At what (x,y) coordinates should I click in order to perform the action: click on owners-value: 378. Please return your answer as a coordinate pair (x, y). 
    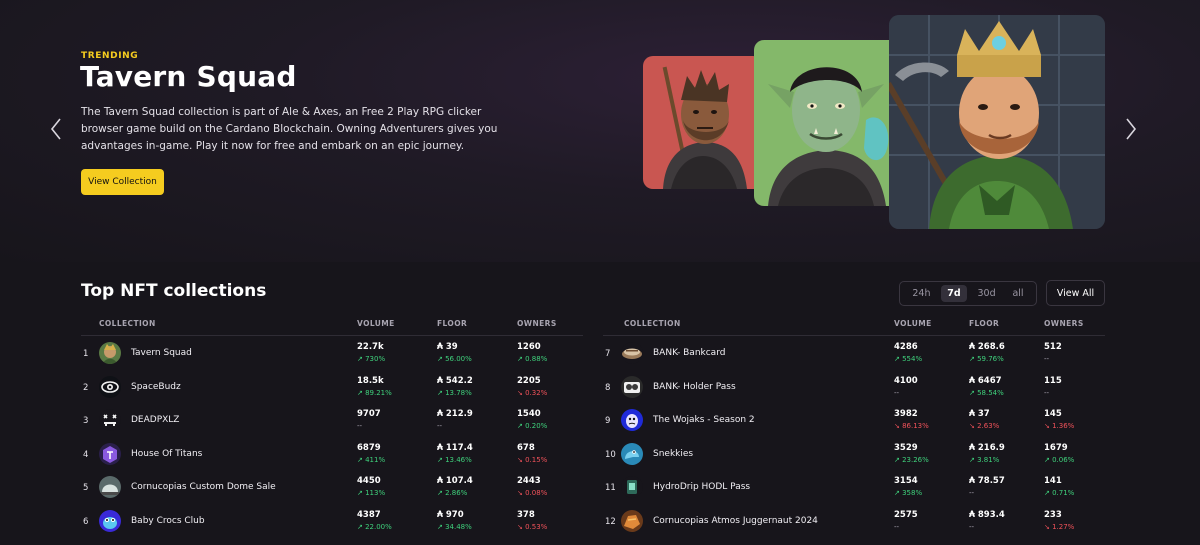
    Looking at the image, I should click on (526, 514).